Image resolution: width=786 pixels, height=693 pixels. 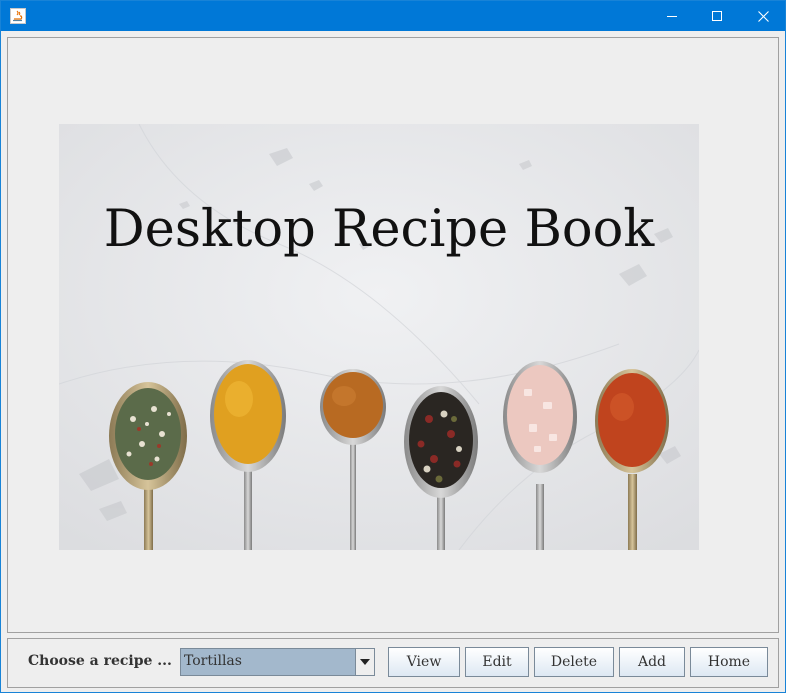 I want to click on minimize-button, so click(x=672, y=16).